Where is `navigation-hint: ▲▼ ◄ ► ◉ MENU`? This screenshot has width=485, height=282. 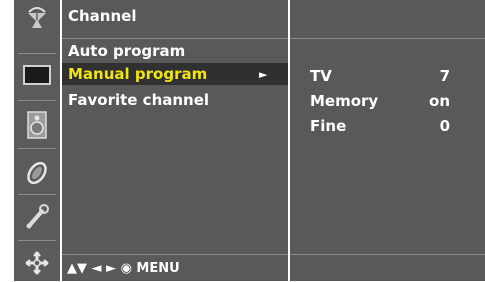
navigation-hint: ▲▼ ◄ ► ◉ MENU is located at coordinates (123, 268).